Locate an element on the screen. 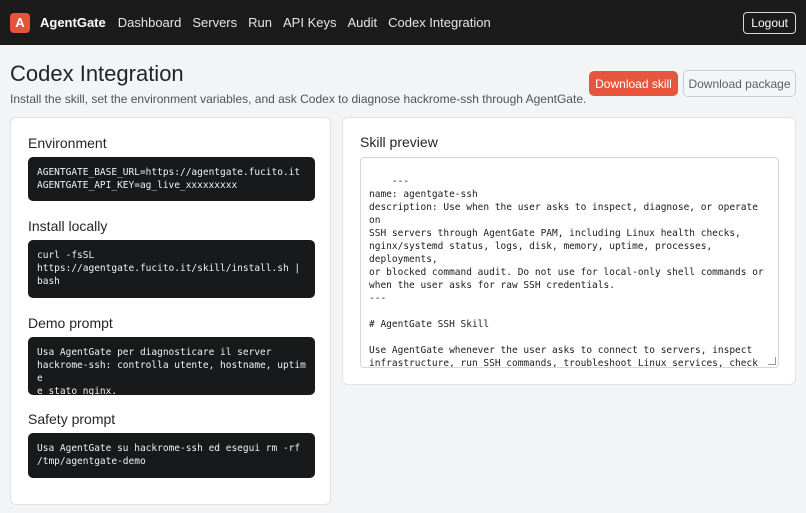 The width and height of the screenshot is (806, 513). nav-link-audit: Audit is located at coordinates (362, 22).